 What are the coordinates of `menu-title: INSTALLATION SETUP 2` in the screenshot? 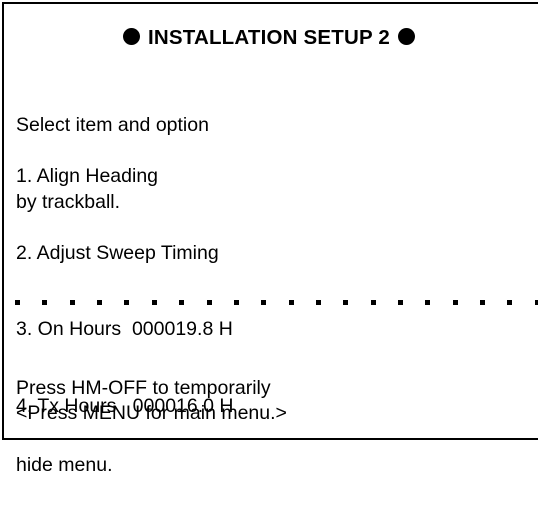 It's located at (269, 37).